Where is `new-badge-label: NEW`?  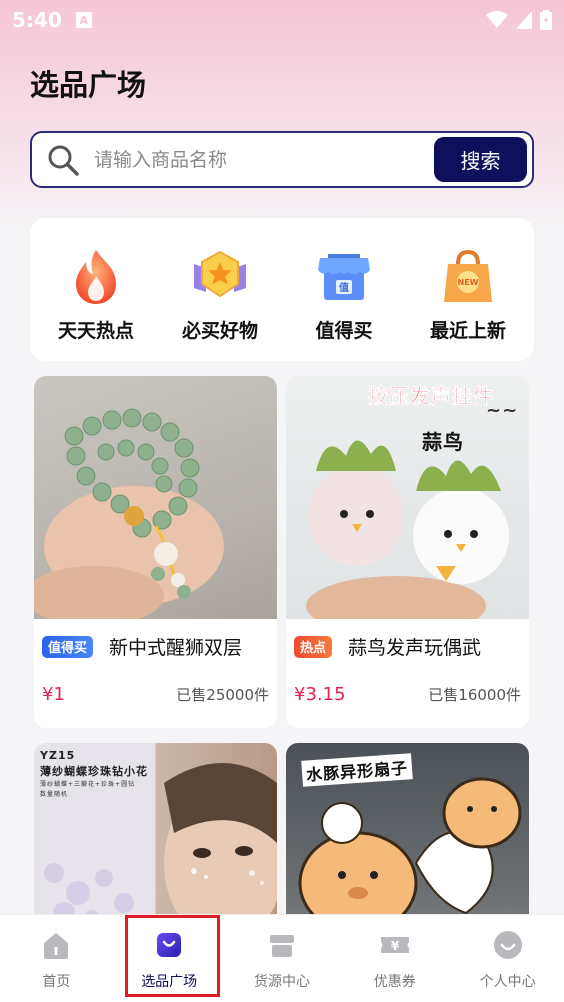
new-badge-label: NEW is located at coordinates (468, 282).